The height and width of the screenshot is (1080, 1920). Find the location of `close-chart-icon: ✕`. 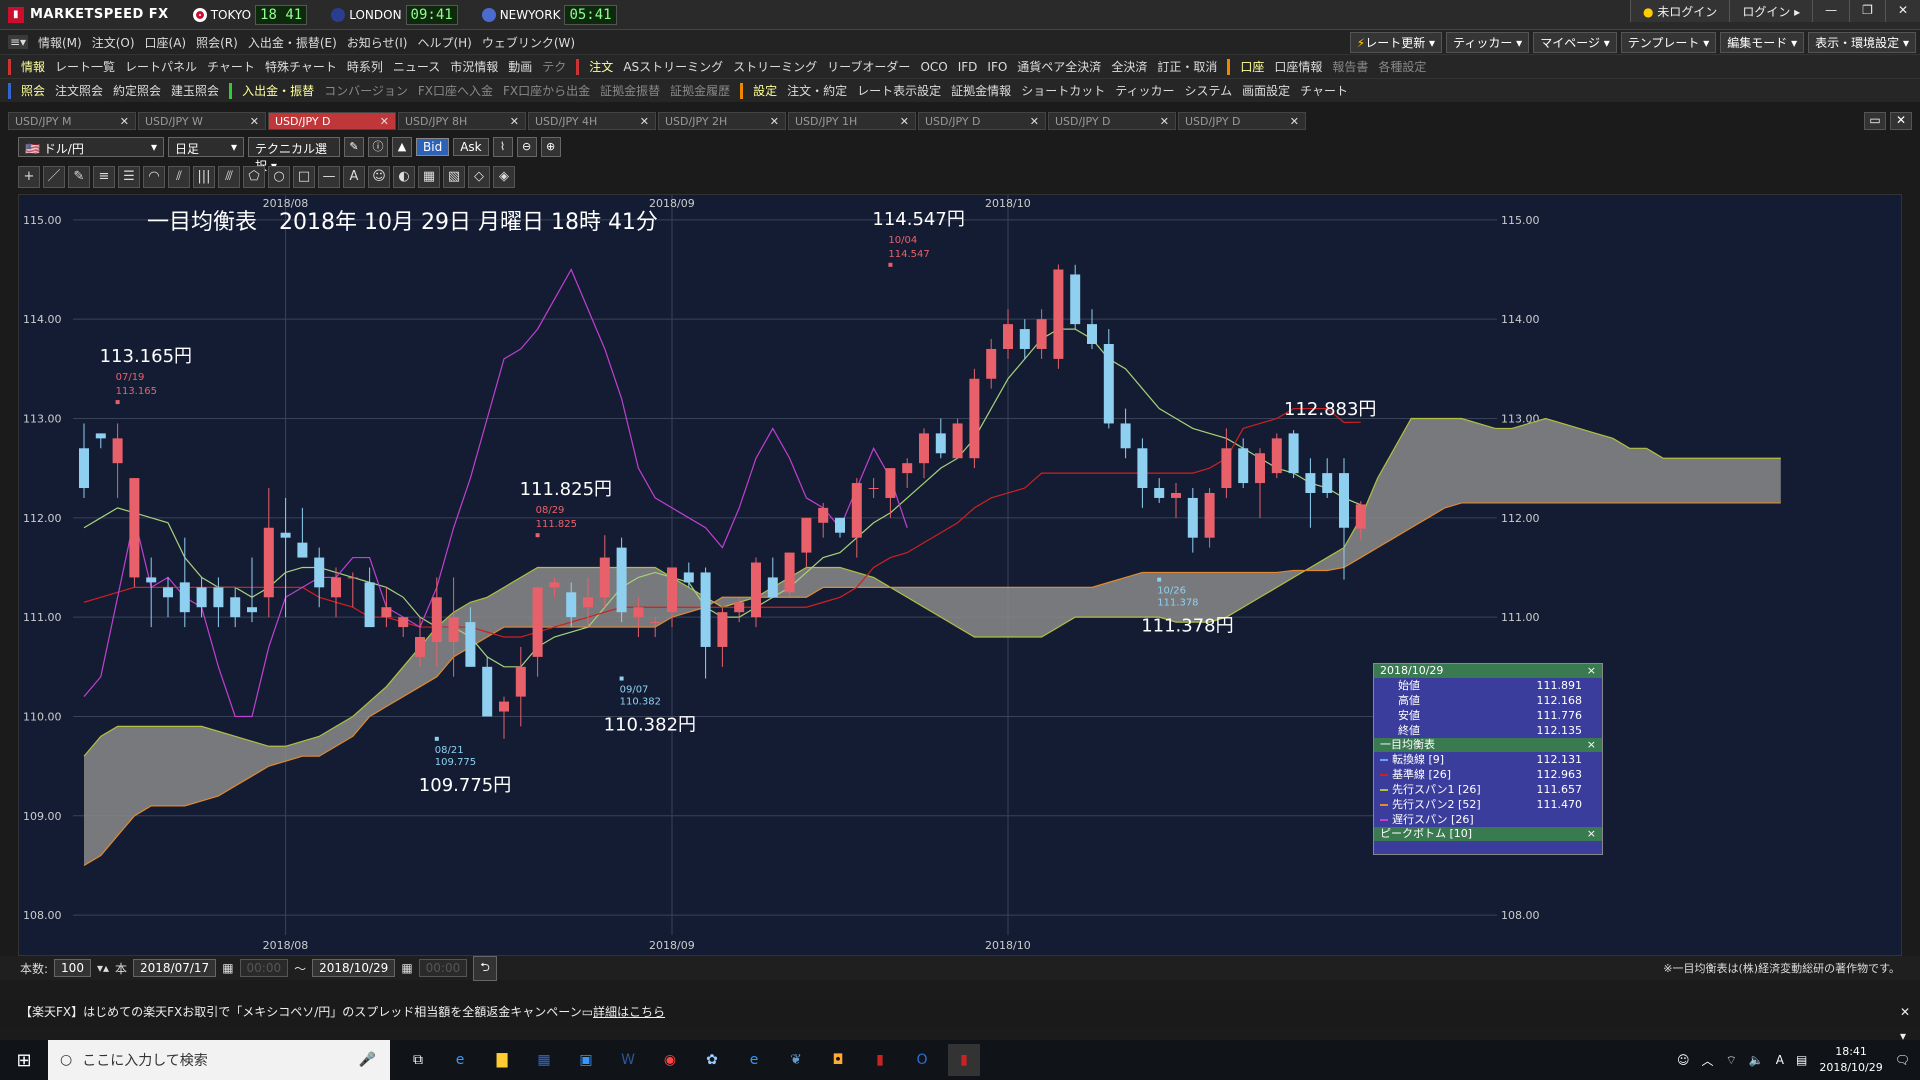

close-chart-icon: ✕ is located at coordinates (1901, 121).